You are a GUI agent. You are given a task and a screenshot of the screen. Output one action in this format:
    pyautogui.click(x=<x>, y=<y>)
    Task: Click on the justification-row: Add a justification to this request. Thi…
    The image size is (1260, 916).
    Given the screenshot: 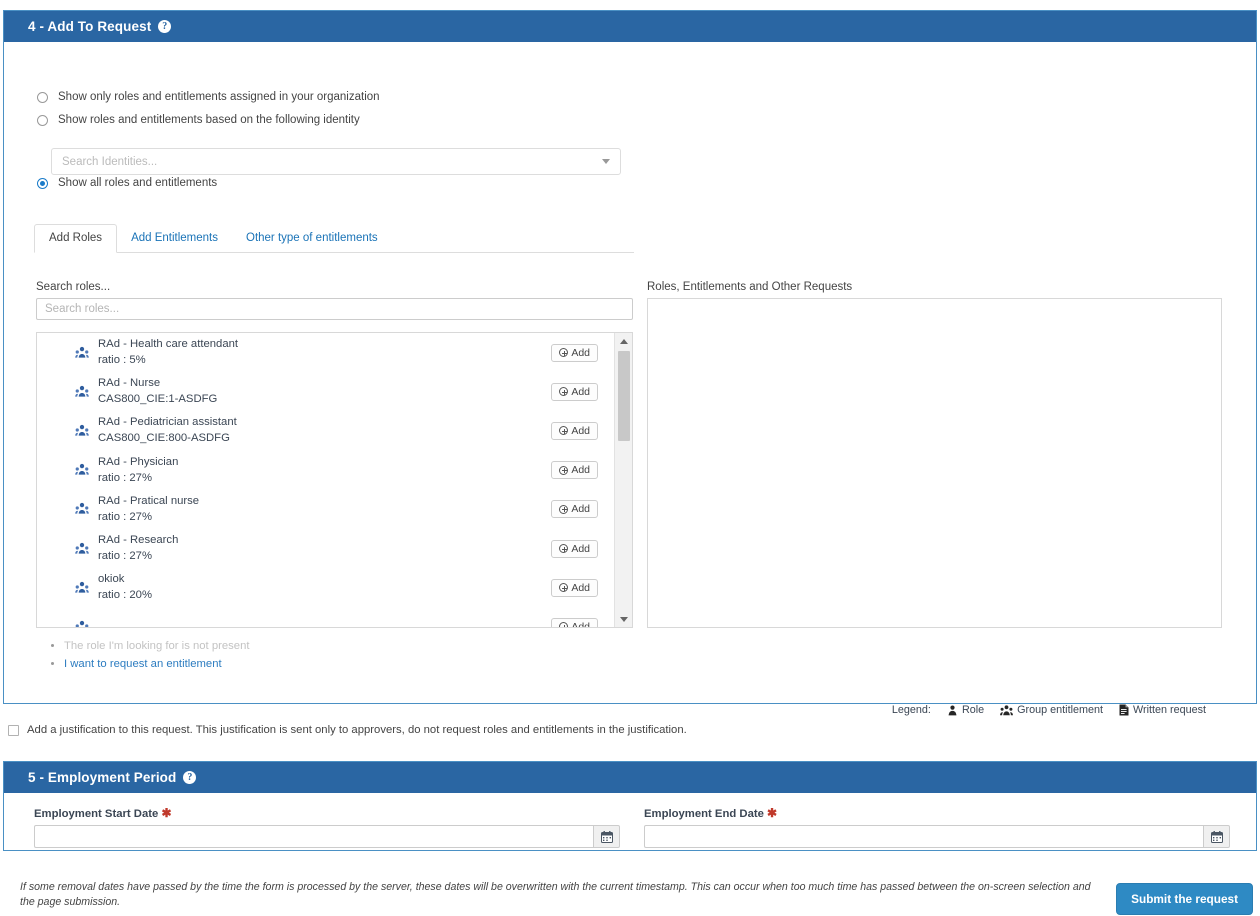 What is the action you would take?
    pyautogui.click(x=347, y=730)
    